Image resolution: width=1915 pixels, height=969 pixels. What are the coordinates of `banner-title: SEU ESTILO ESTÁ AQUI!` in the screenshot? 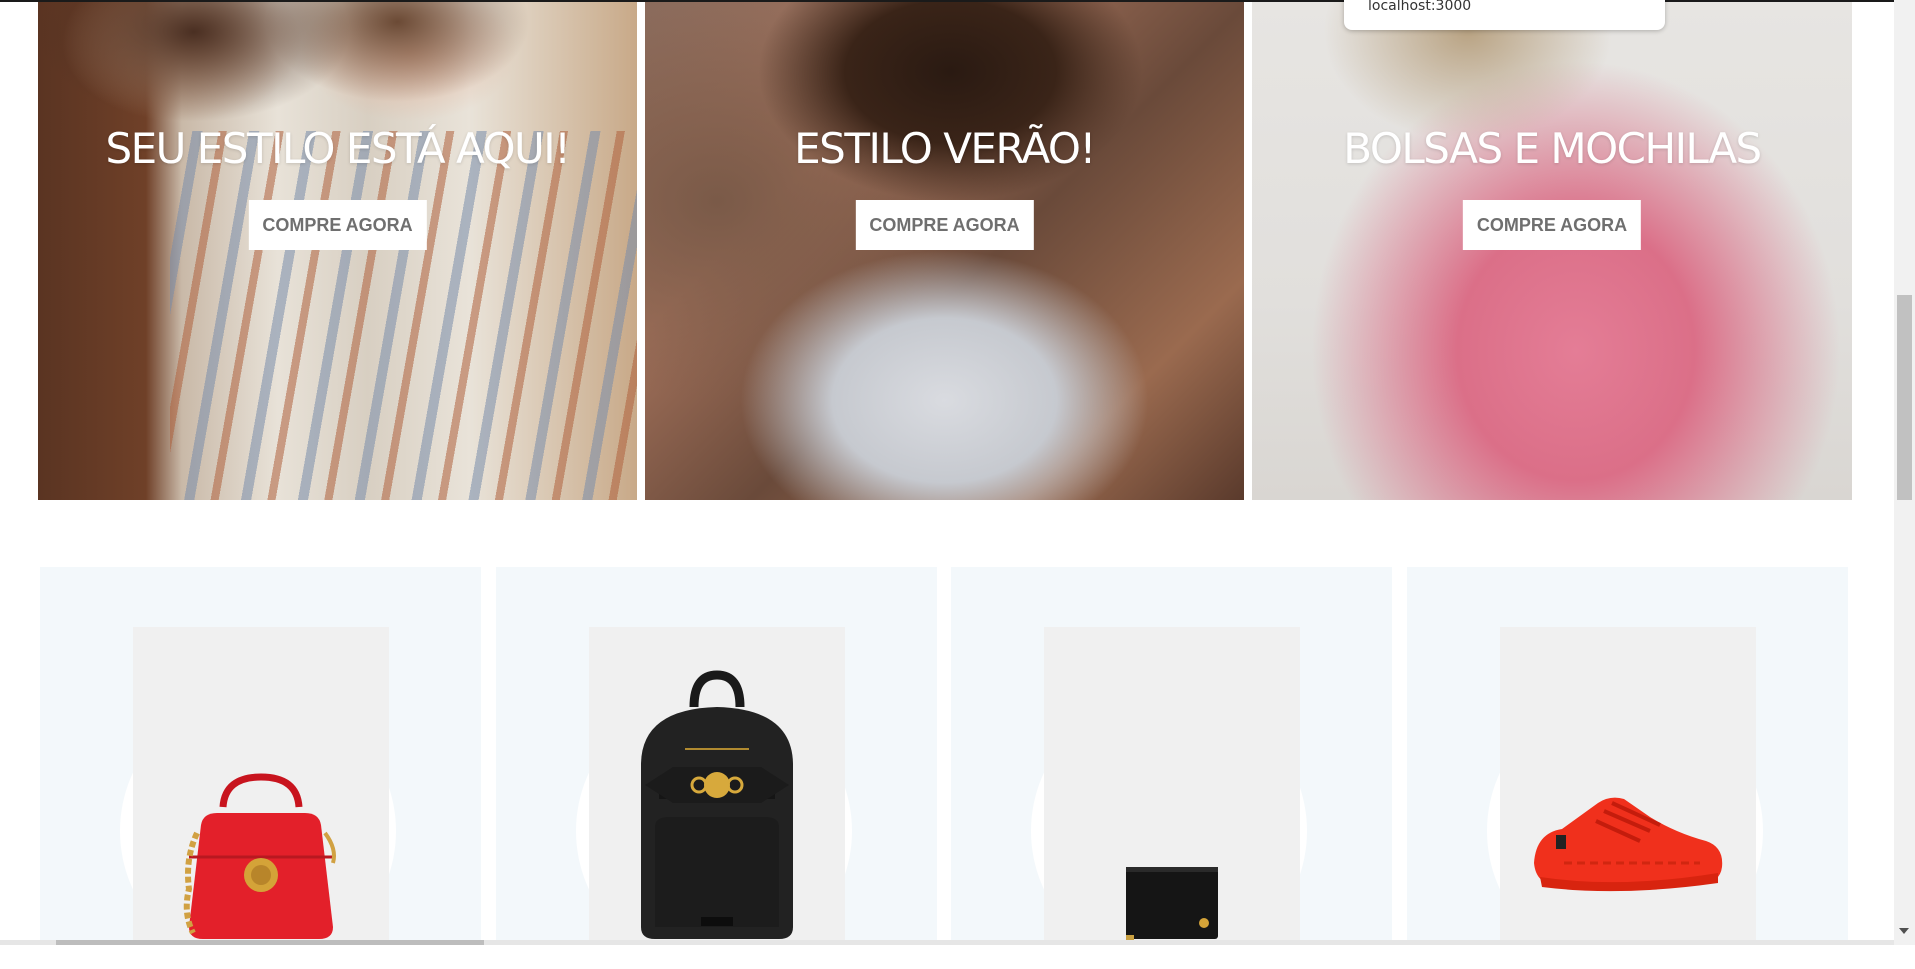 It's located at (338, 148).